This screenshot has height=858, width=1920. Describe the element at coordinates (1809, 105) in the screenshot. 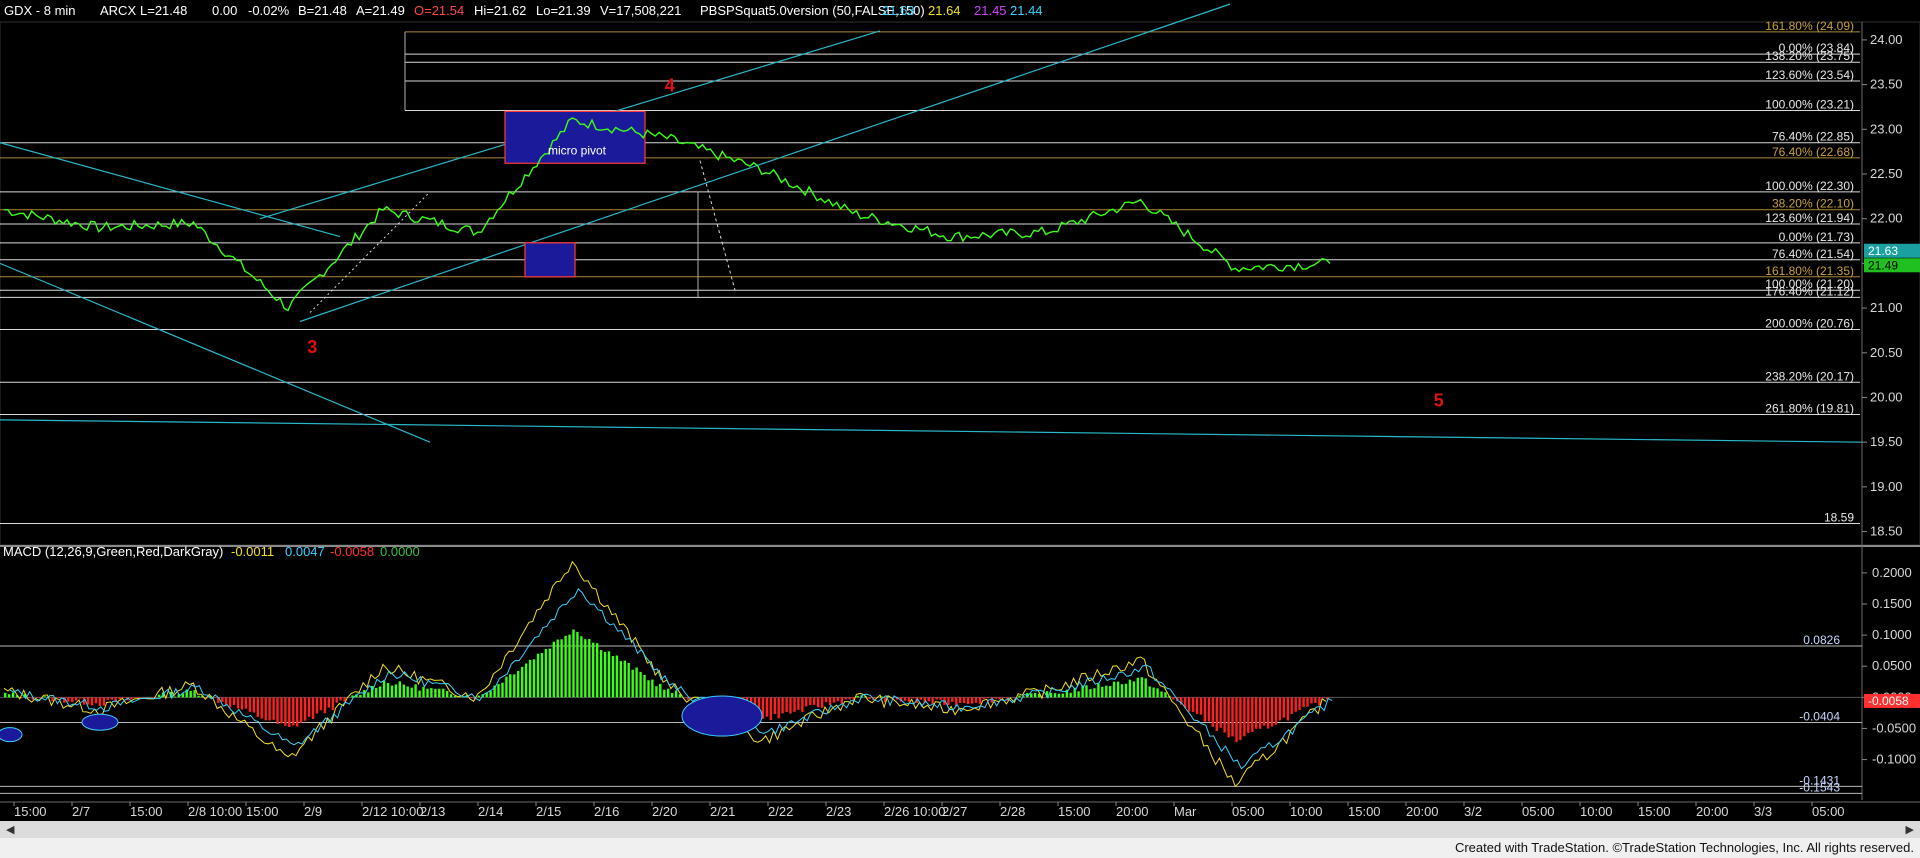

I see `fib-level-label: 100.00% (23.21)` at that location.